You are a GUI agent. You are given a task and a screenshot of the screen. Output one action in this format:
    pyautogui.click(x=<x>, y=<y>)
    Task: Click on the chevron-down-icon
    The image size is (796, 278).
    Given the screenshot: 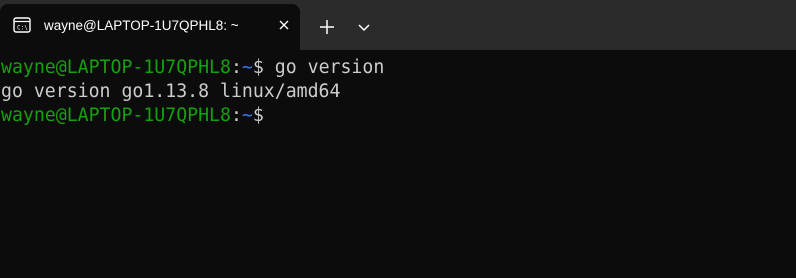 What is the action you would take?
    pyautogui.click(x=364, y=28)
    